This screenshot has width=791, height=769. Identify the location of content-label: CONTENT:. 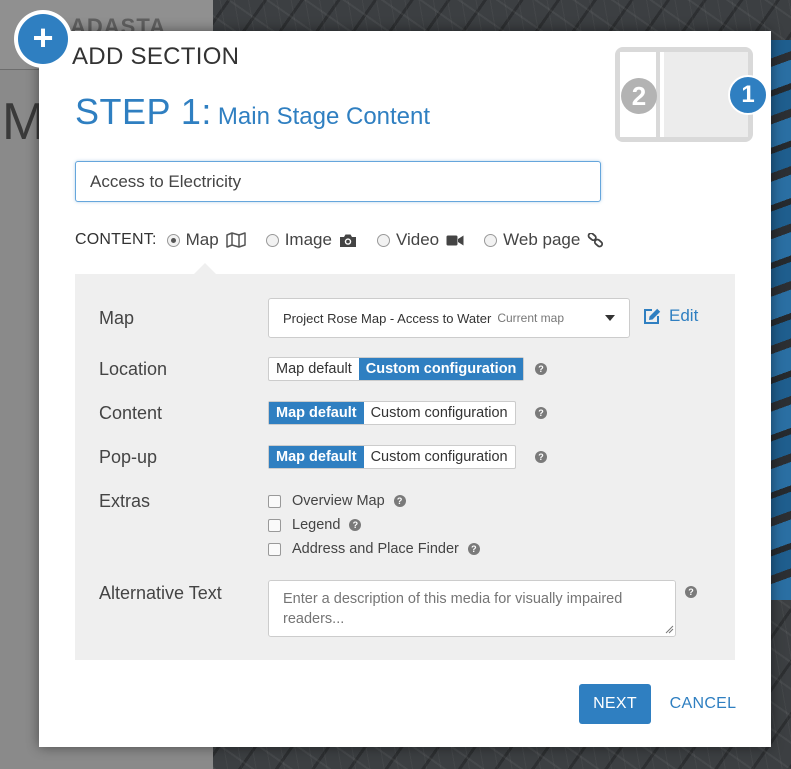
(116, 239).